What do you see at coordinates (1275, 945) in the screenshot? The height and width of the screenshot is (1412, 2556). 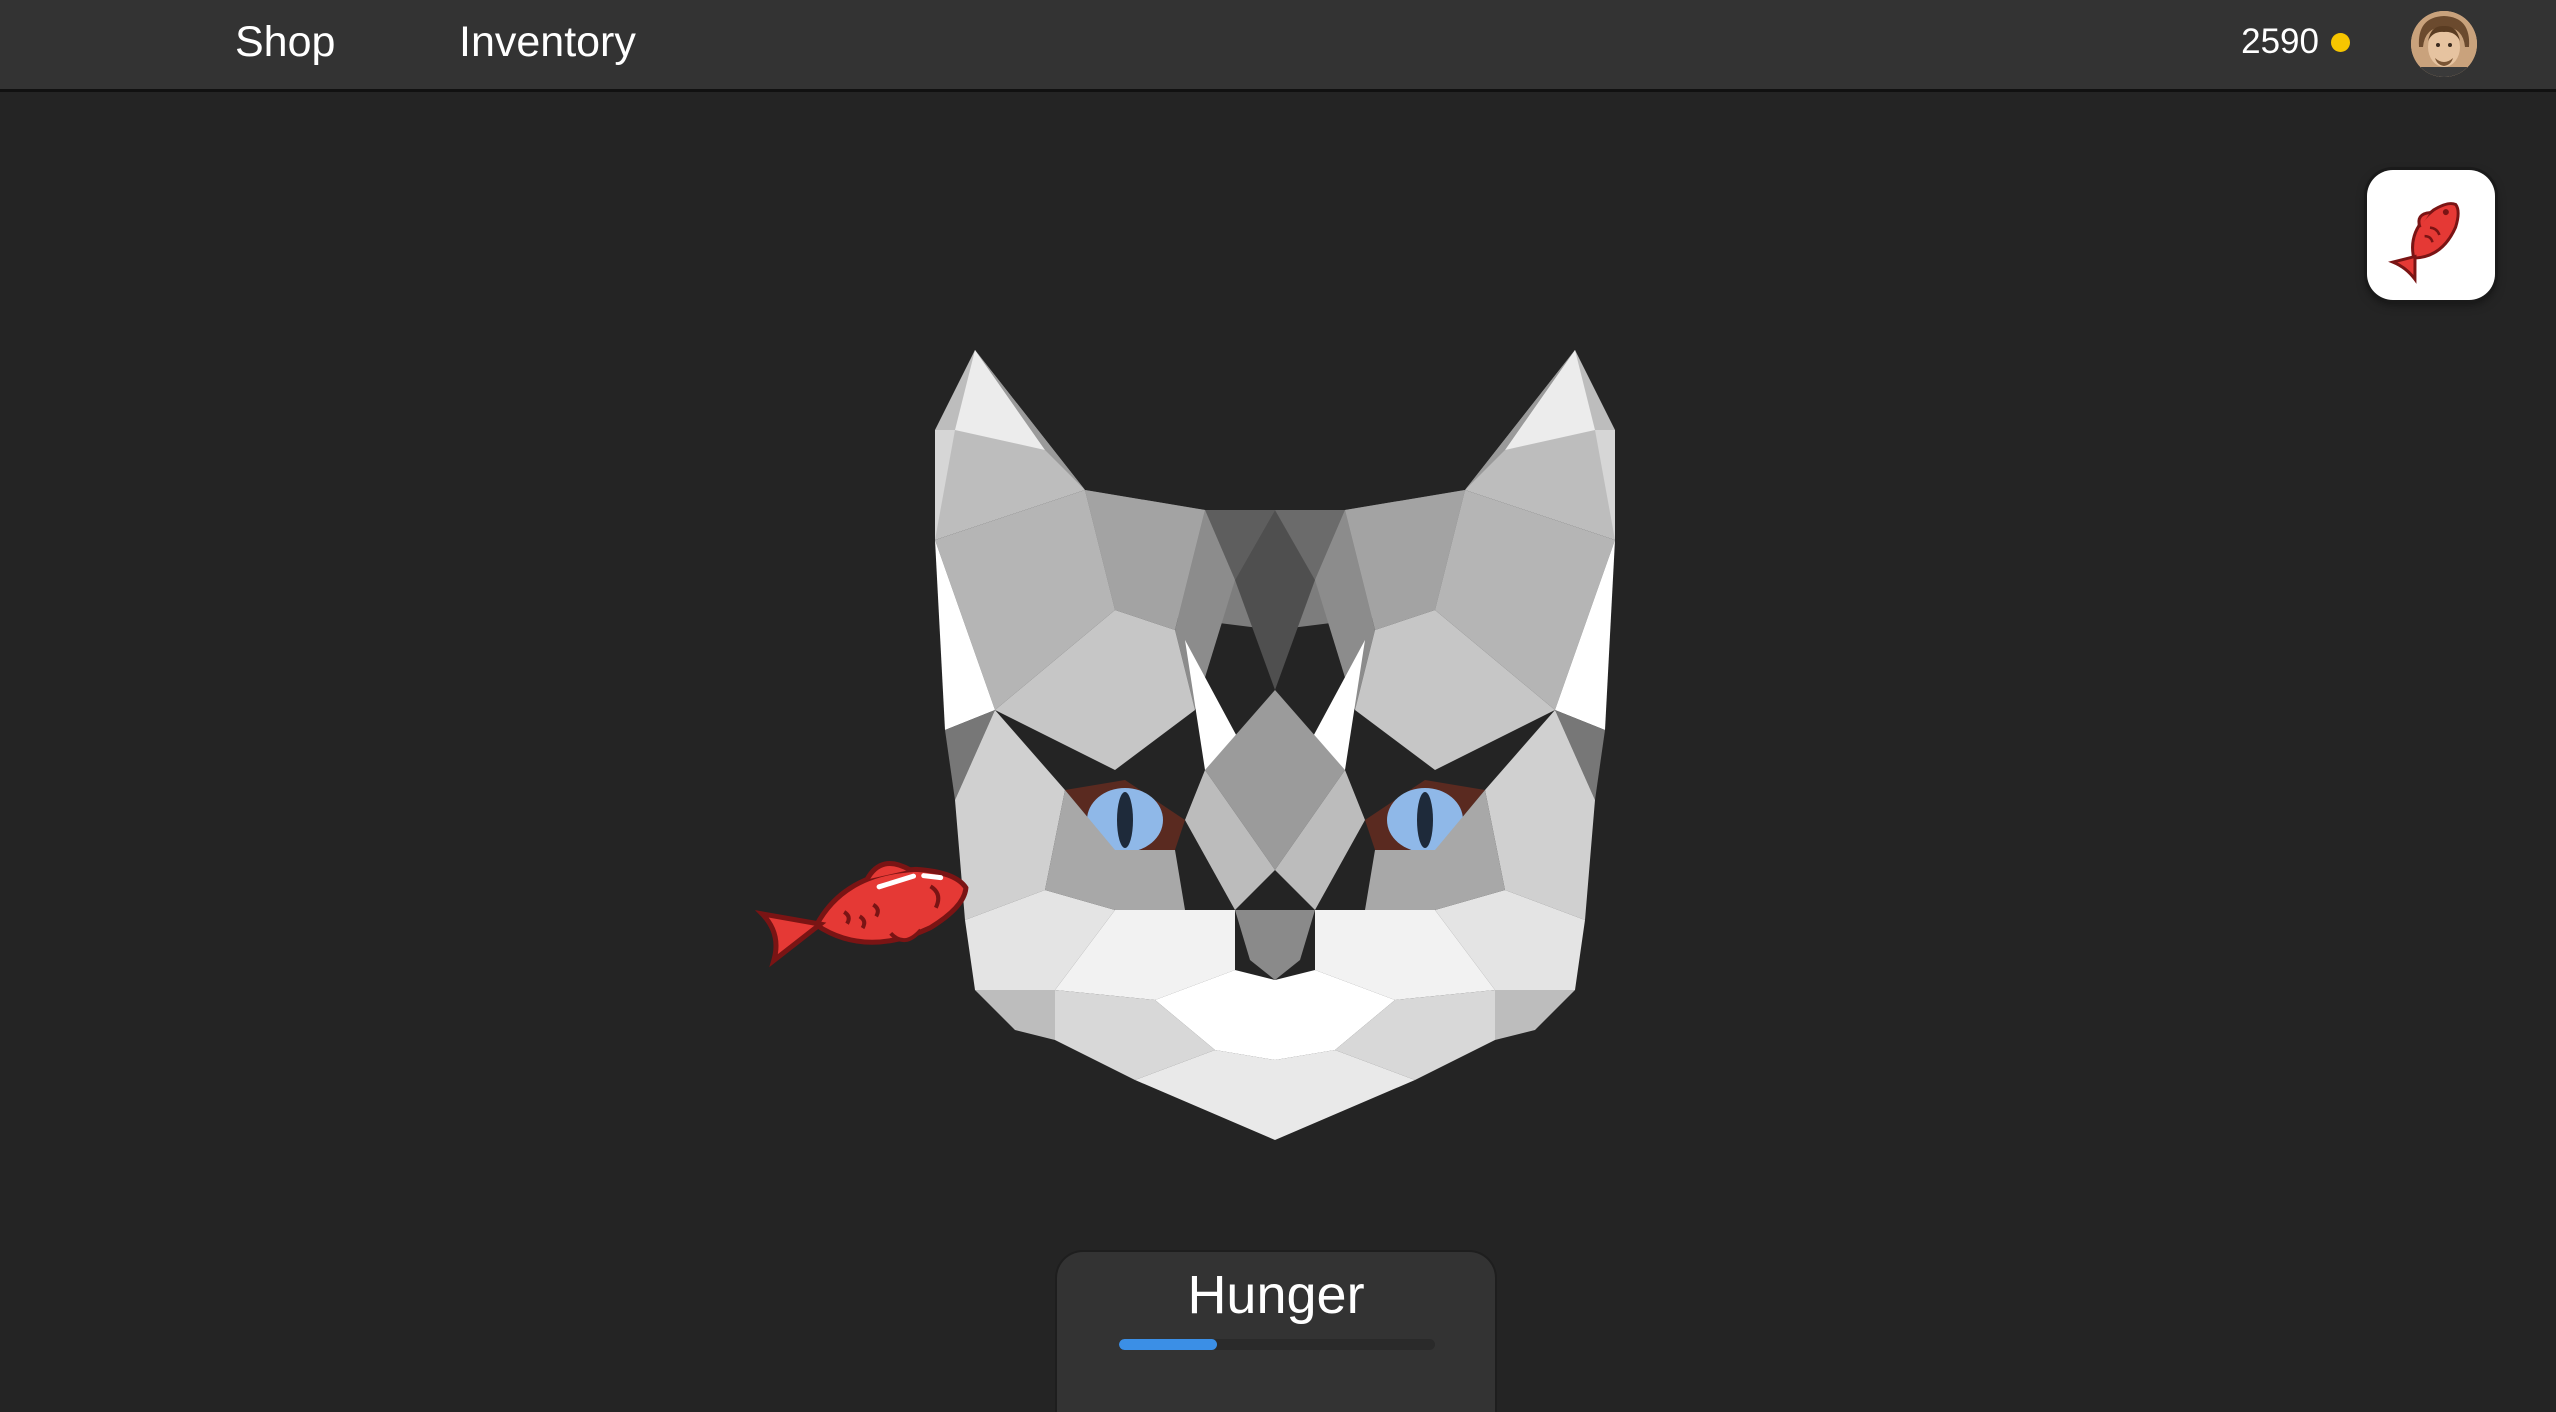 I see `cat-nose` at bounding box center [1275, 945].